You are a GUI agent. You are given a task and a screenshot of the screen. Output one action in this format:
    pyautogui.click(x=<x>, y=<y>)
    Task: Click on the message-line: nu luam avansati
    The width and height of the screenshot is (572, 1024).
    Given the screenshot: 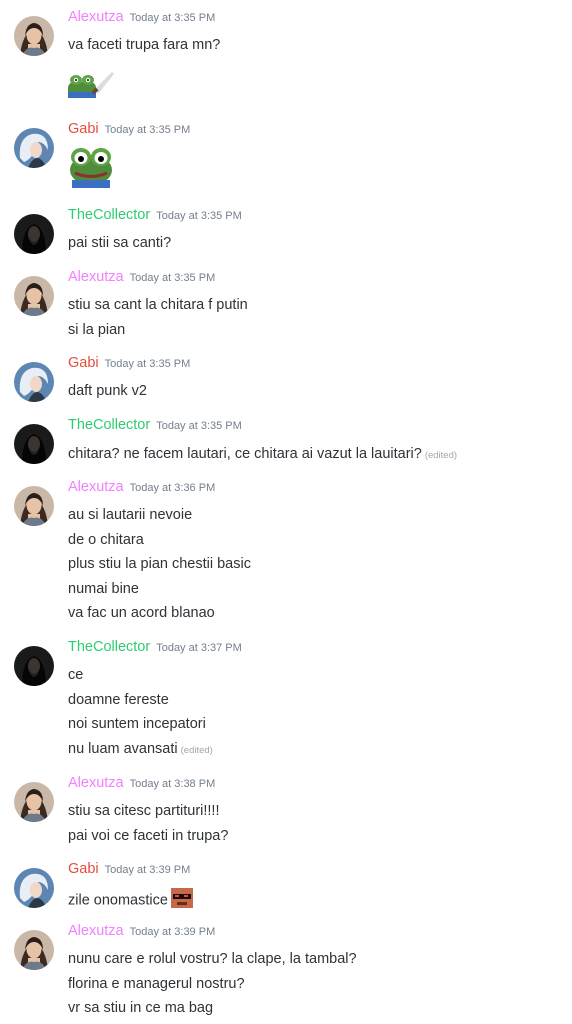 What is the action you would take?
    pyautogui.click(x=123, y=748)
    